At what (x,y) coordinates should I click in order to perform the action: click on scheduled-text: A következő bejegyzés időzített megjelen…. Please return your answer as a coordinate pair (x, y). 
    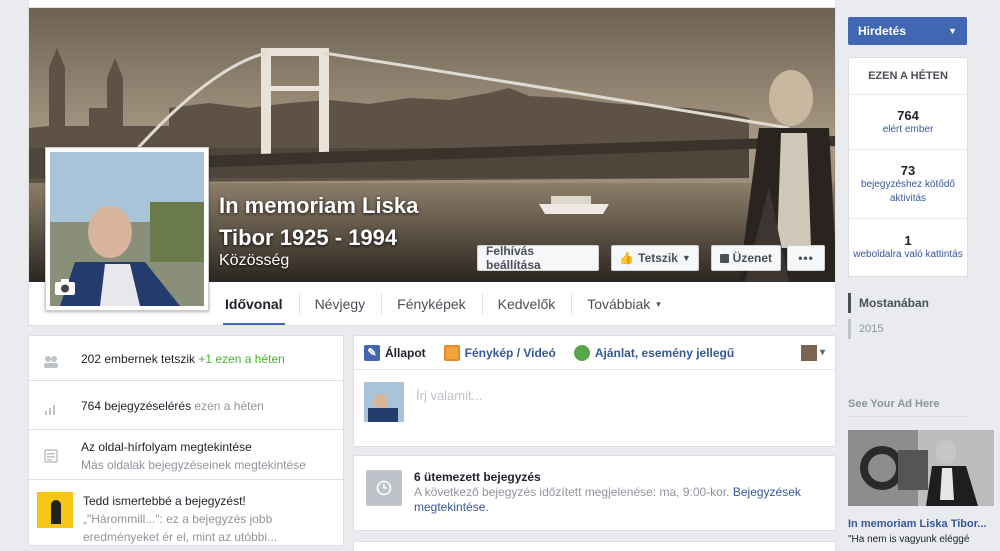
    Looking at the image, I should click on (572, 492).